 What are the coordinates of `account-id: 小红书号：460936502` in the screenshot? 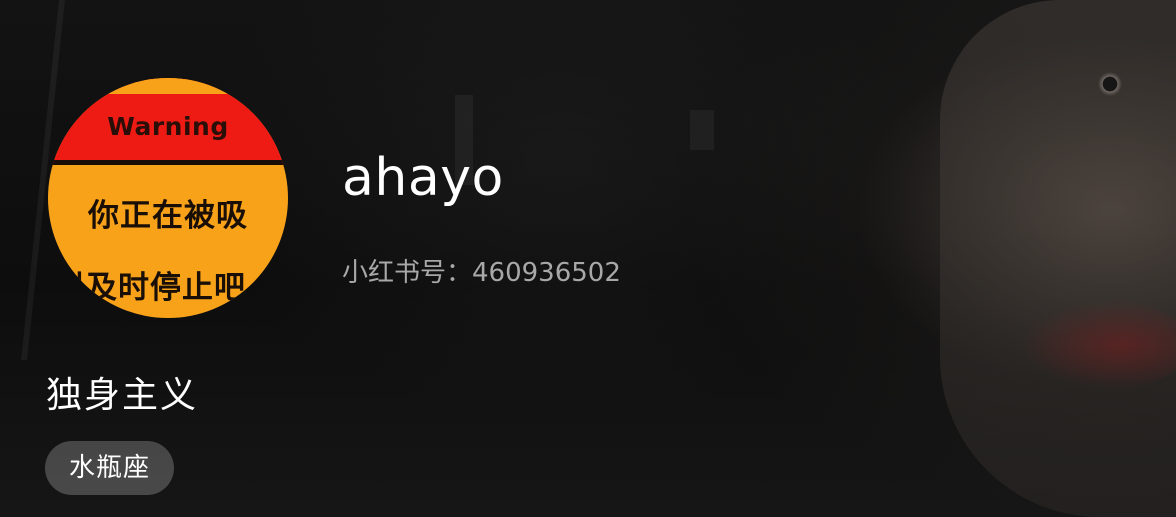 It's located at (481, 270).